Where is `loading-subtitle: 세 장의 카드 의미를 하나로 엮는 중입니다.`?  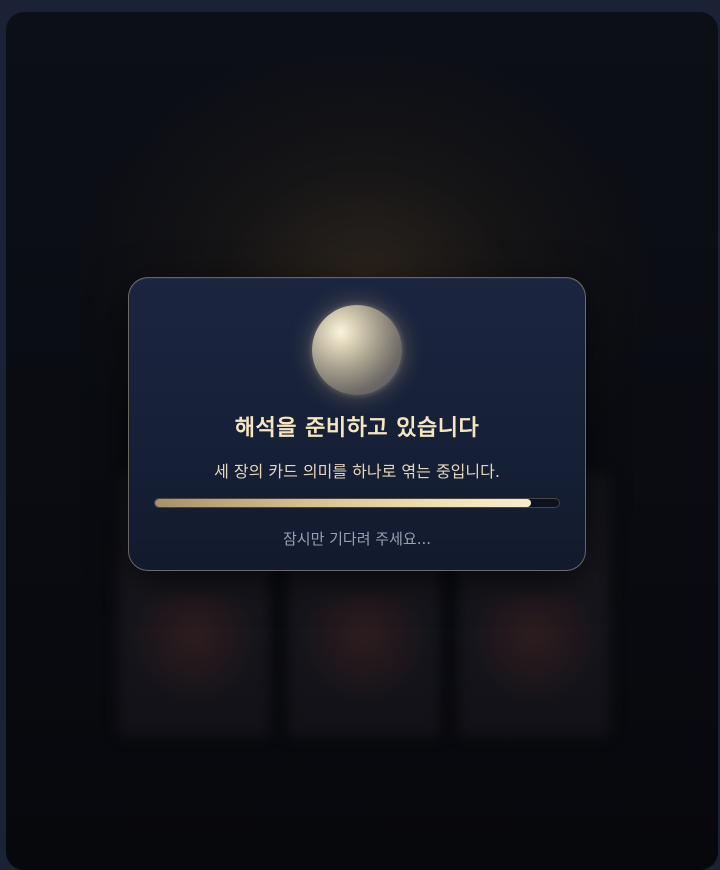 loading-subtitle: 세 장의 카드 의미를 하나로 엮는 중입니다. is located at coordinates (357, 471).